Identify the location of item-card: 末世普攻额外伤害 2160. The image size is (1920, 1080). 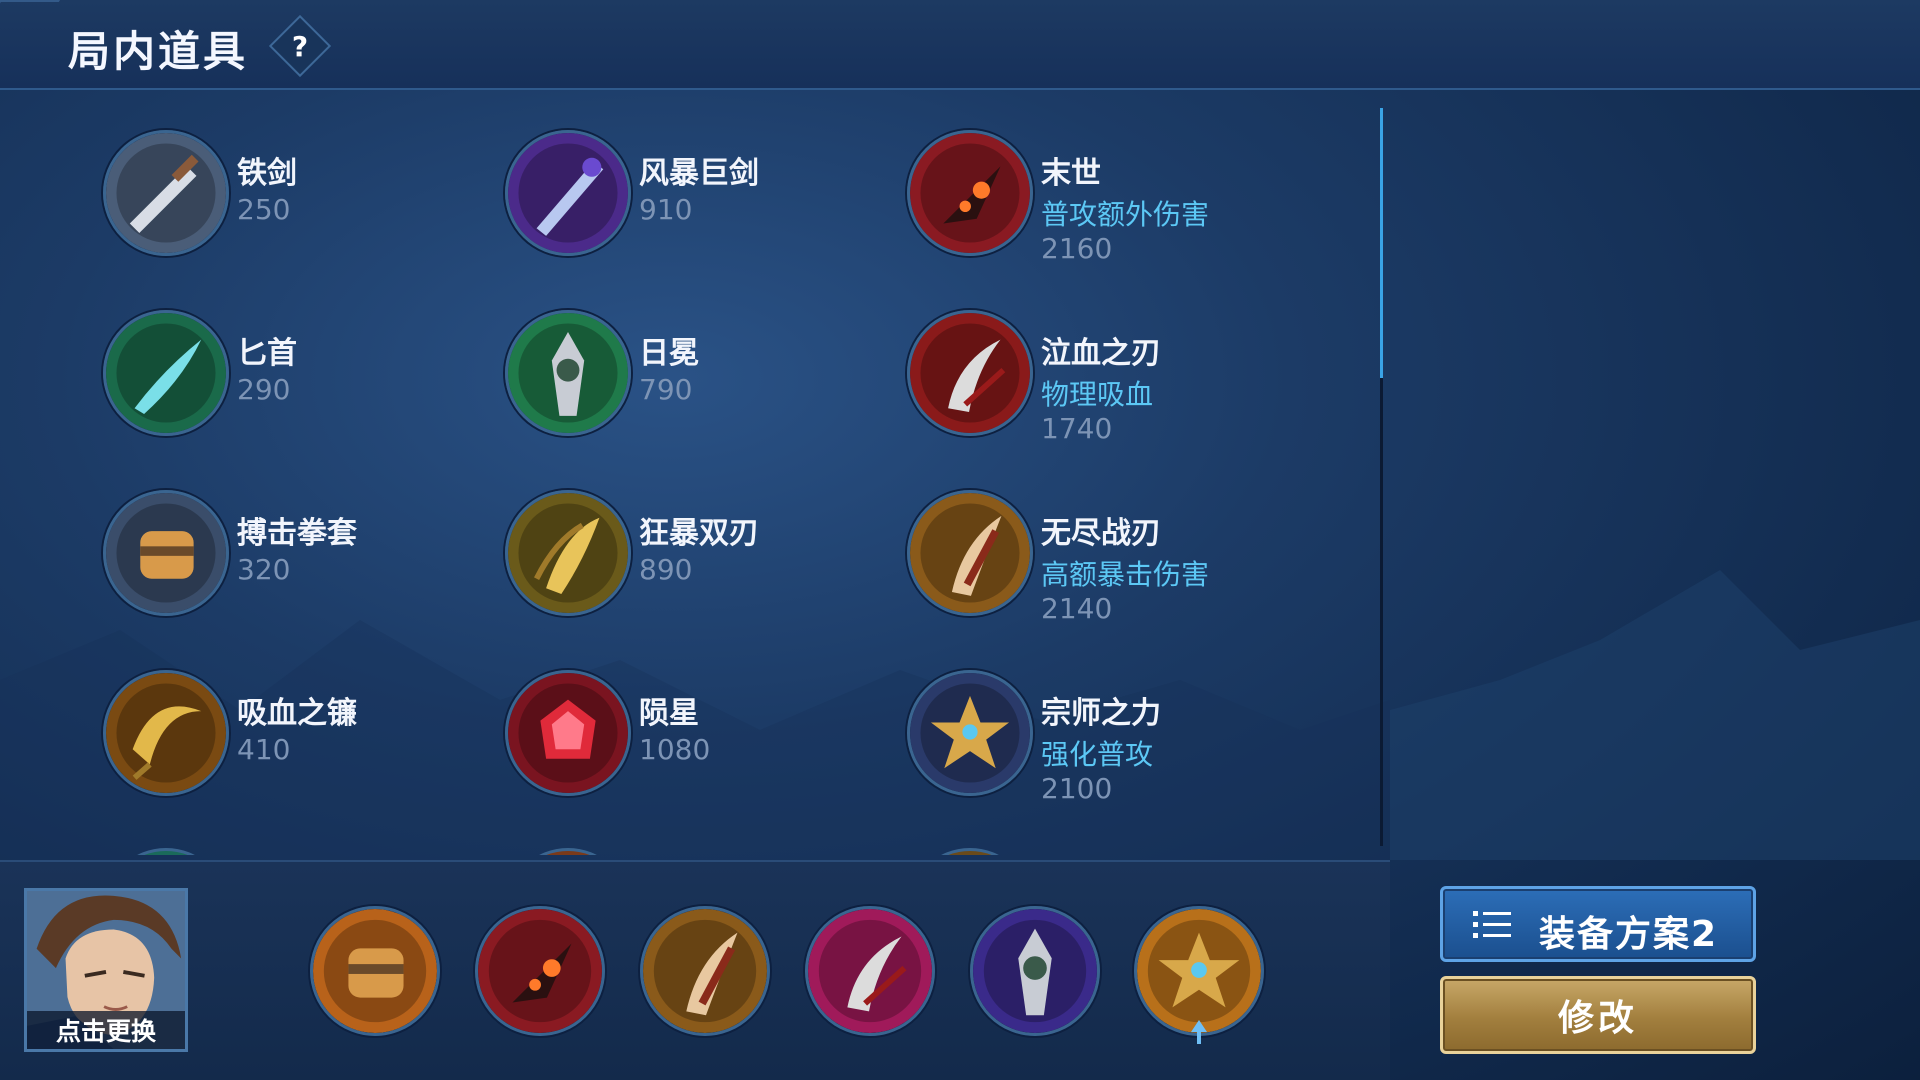
(1107, 205).